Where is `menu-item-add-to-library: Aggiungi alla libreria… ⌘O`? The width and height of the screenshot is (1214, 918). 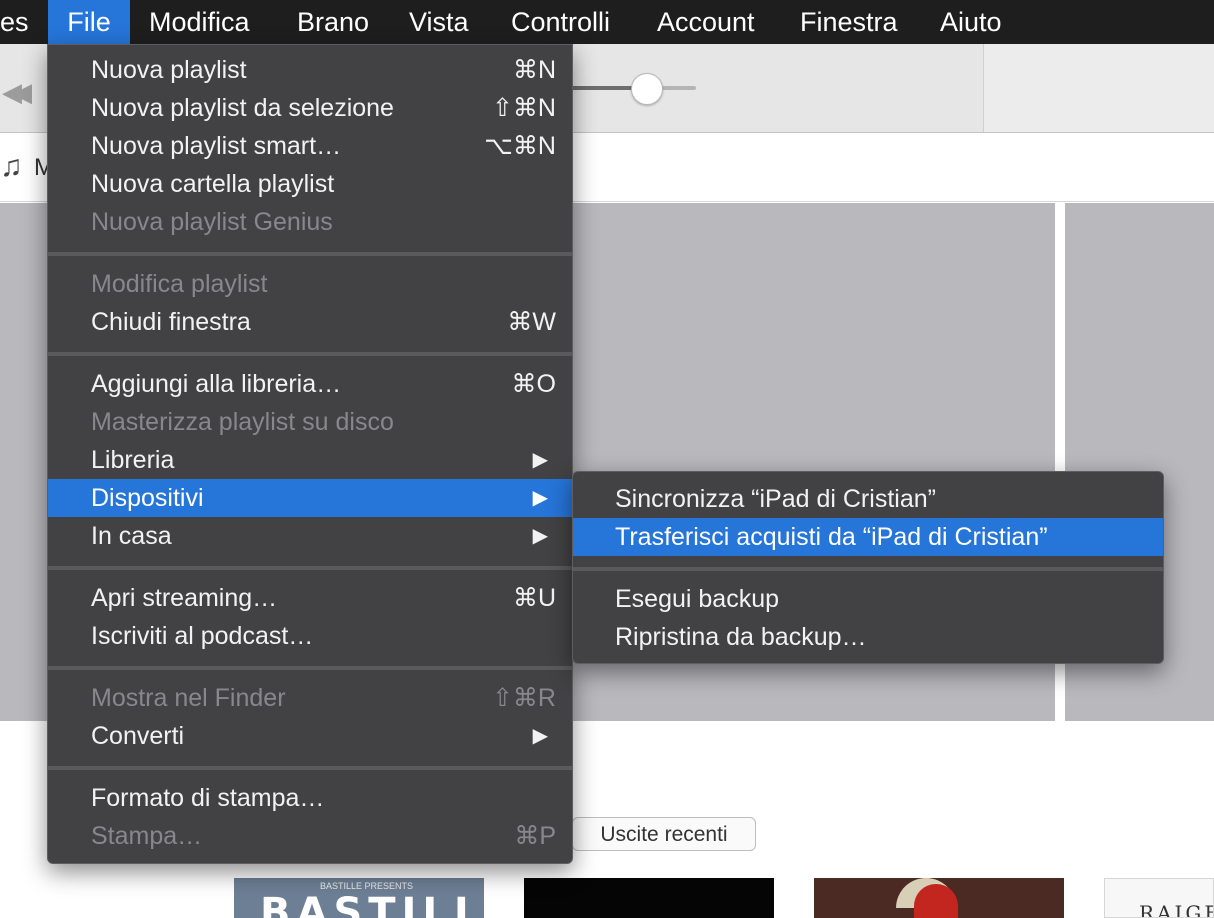 menu-item-add-to-library: Aggiungi alla libreria… ⌘O is located at coordinates (310, 384).